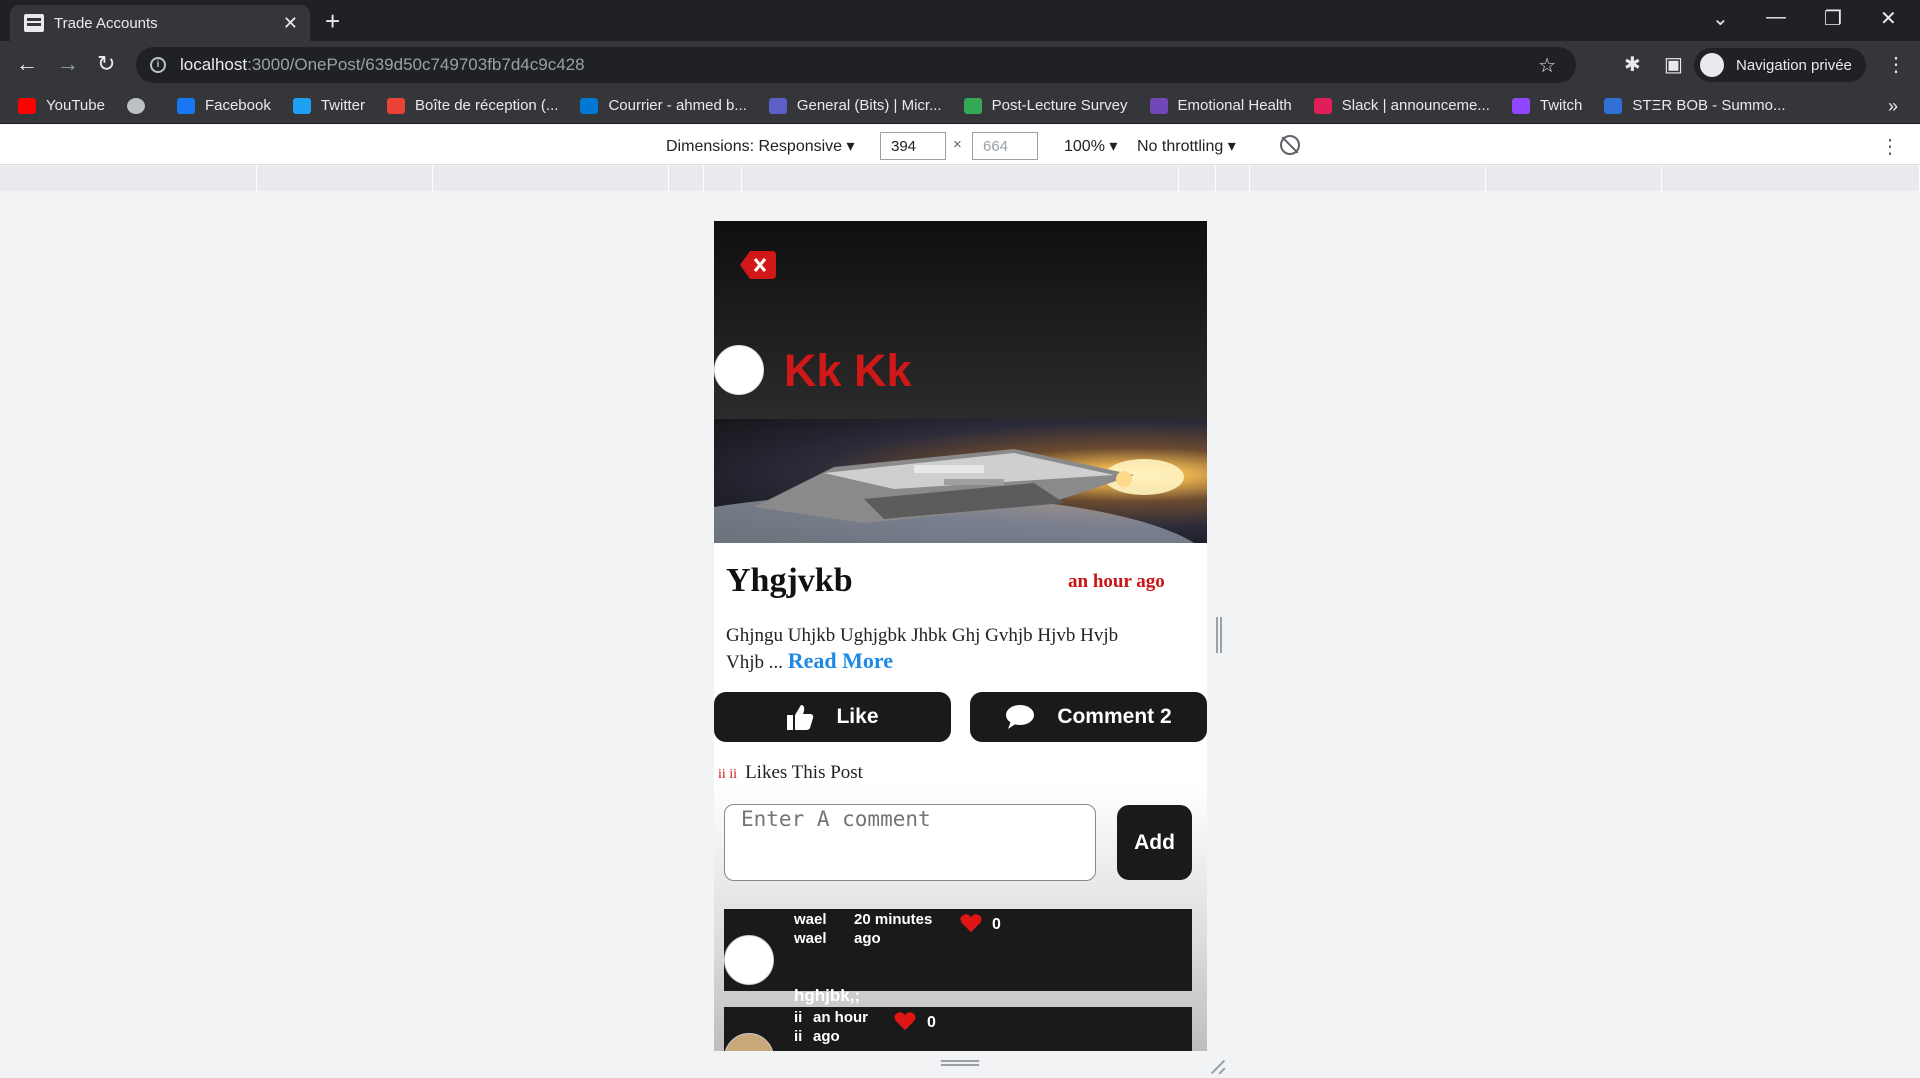 The height and width of the screenshot is (1078, 1920). Describe the element at coordinates (757, 265) in the screenshot. I see `close-post-icon` at that location.